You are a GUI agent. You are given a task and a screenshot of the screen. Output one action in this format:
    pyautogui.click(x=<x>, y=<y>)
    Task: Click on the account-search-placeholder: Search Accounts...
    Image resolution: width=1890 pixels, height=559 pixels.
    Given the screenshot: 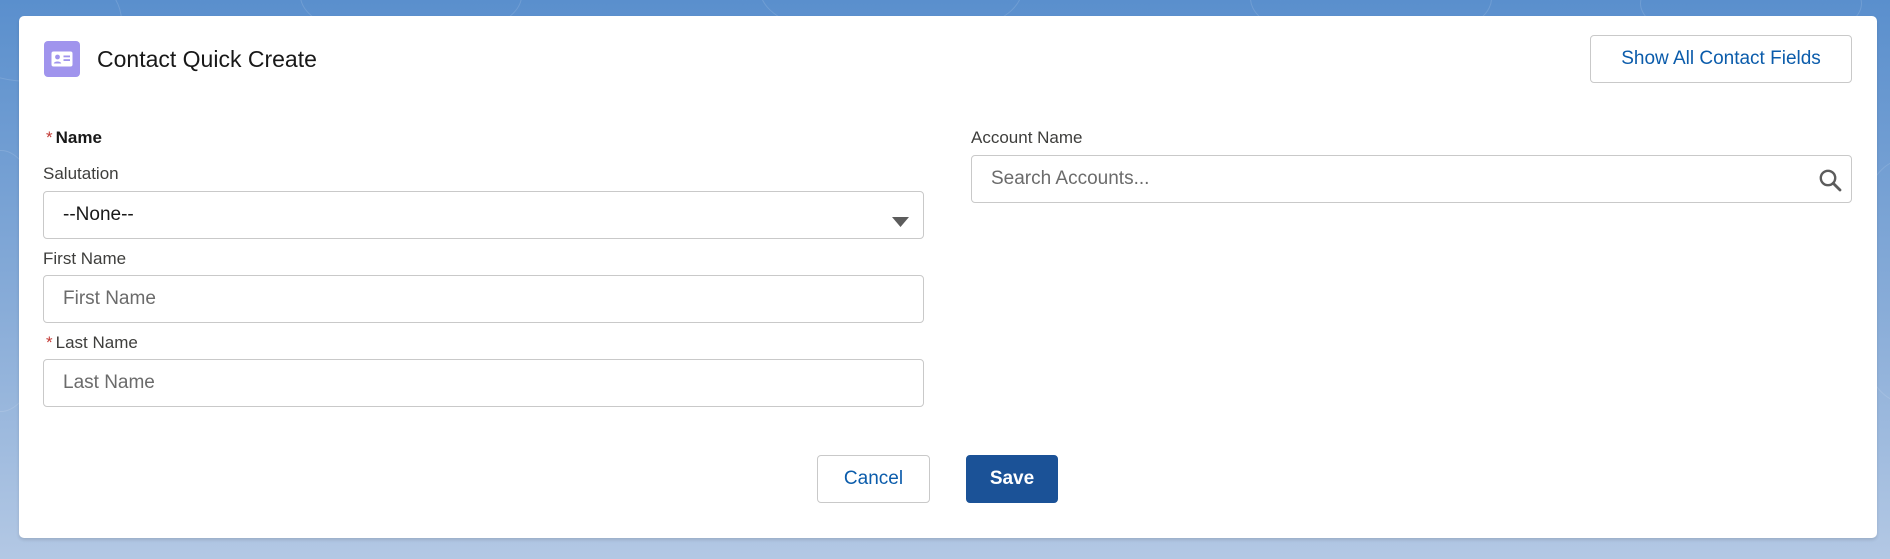 What is the action you would take?
    pyautogui.click(x=1070, y=178)
    